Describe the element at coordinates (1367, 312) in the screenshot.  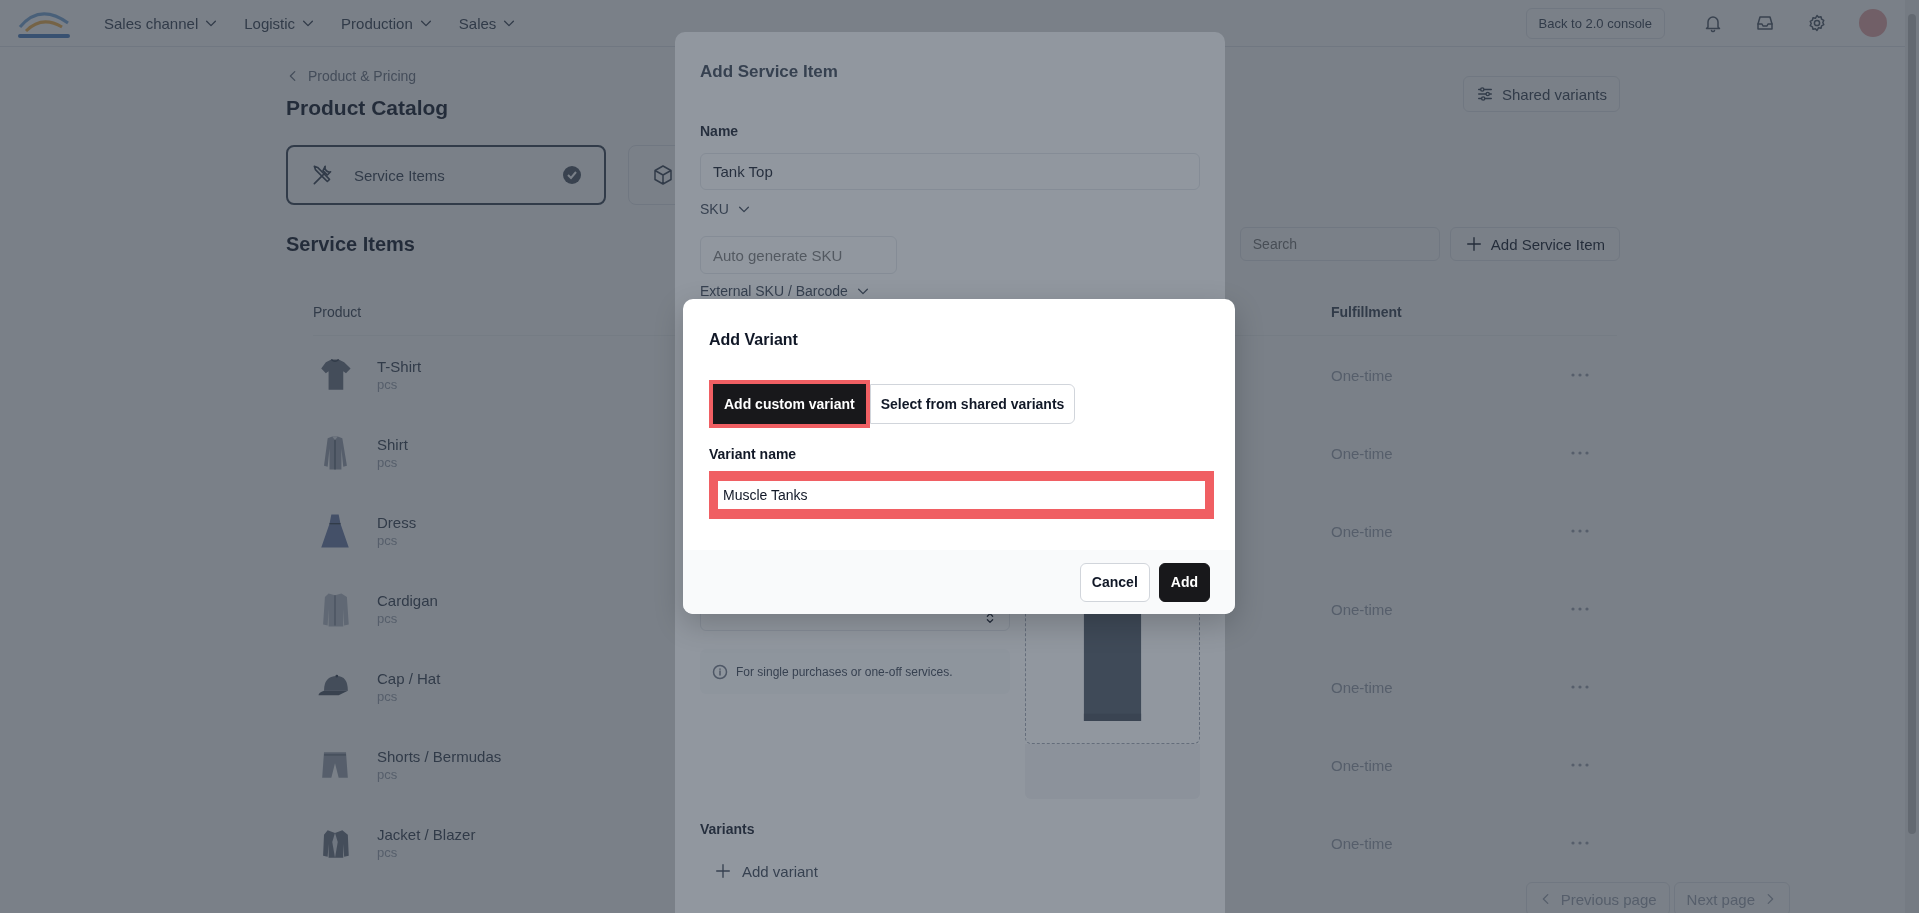
I see `column-header: Fulfillment` at that location.